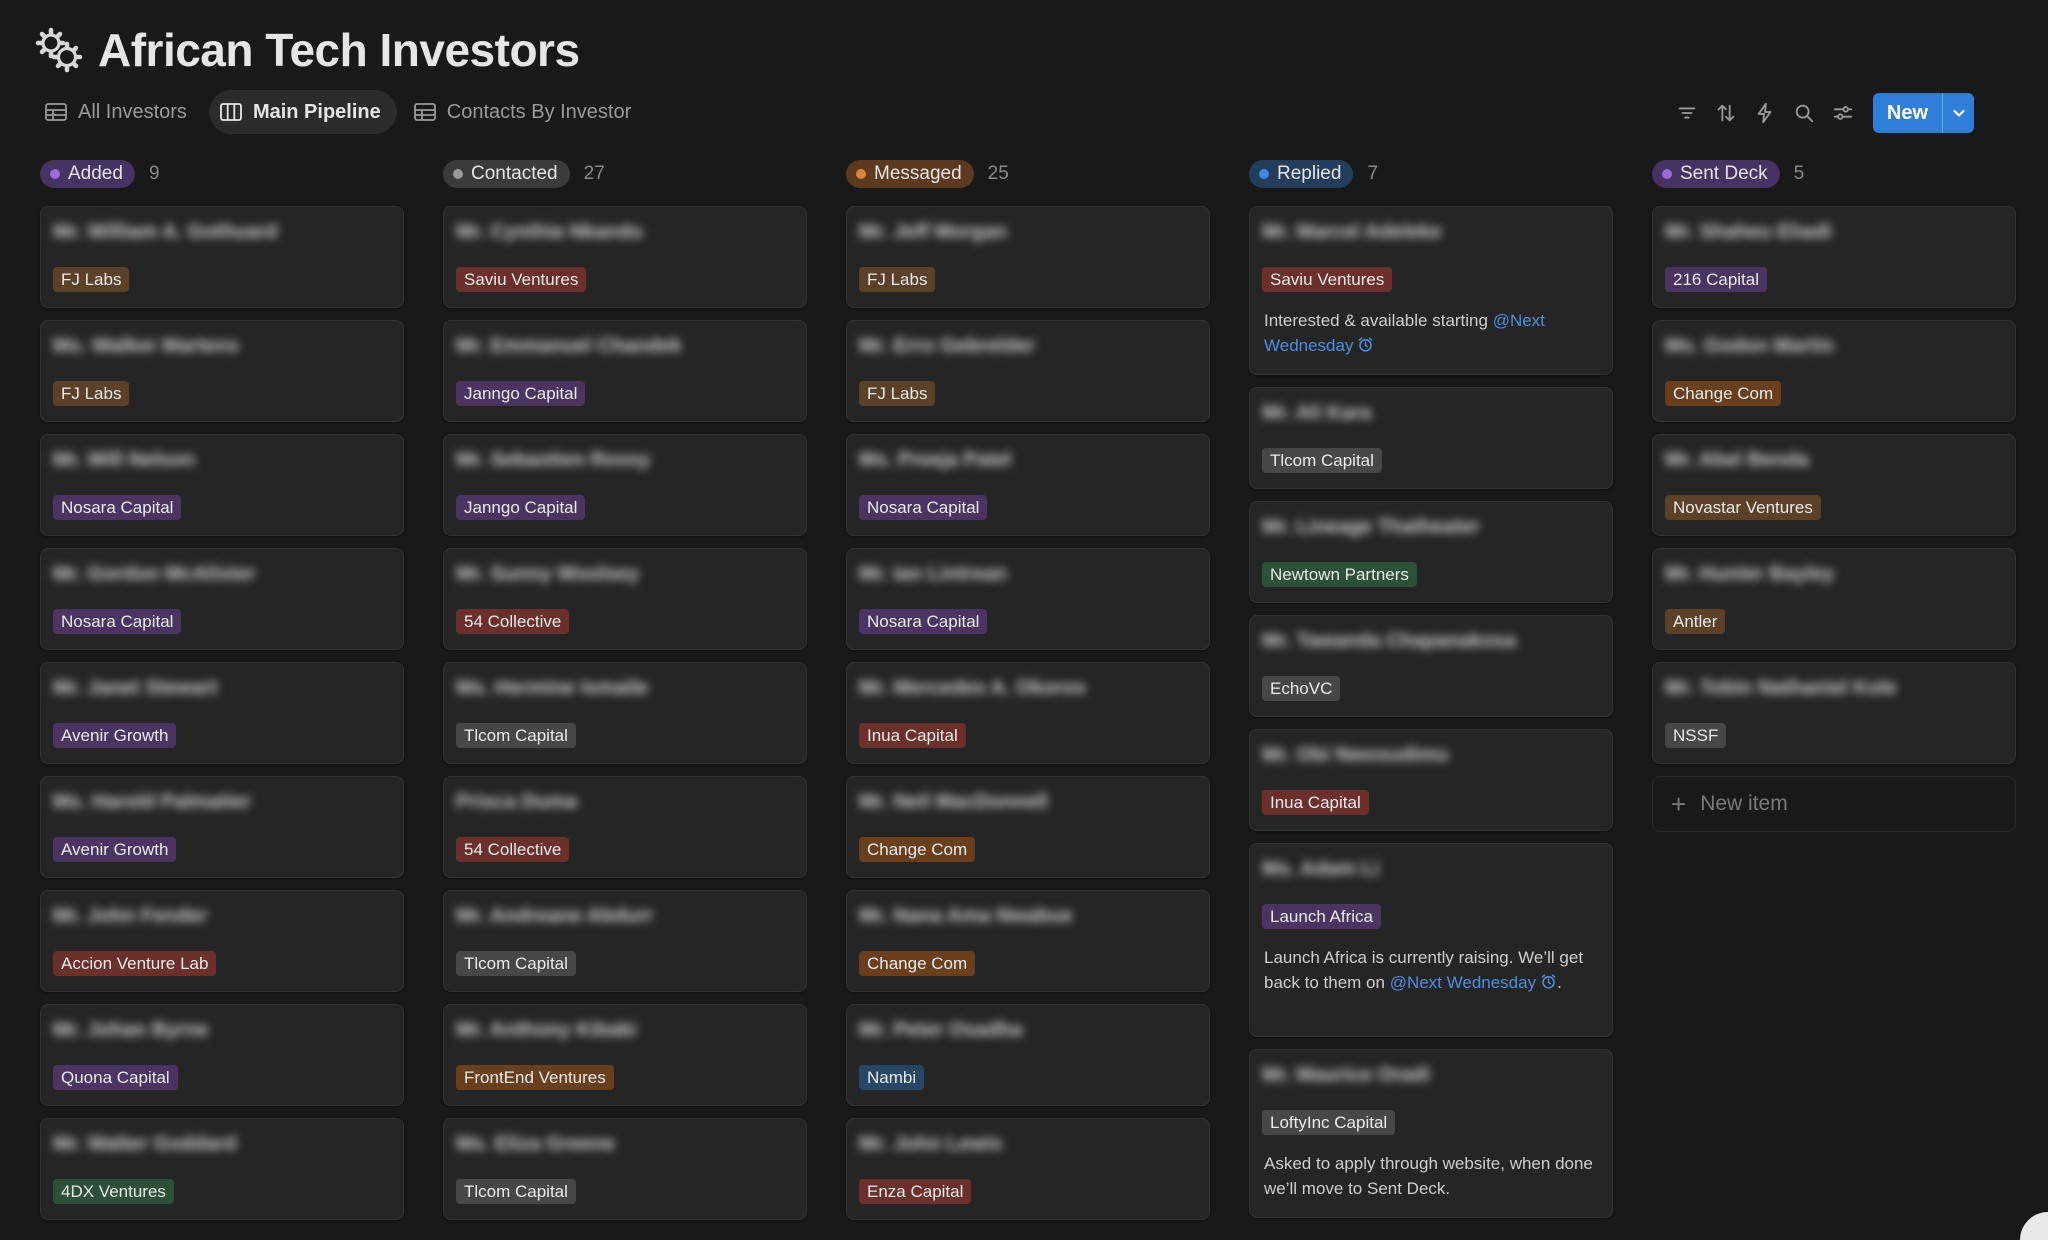  What do you see at coordinates (1781, 688) in the screenshot?
I see `card-title: Mr. Tobin Nathaniel Kole` at bounding box center [1781, 688].